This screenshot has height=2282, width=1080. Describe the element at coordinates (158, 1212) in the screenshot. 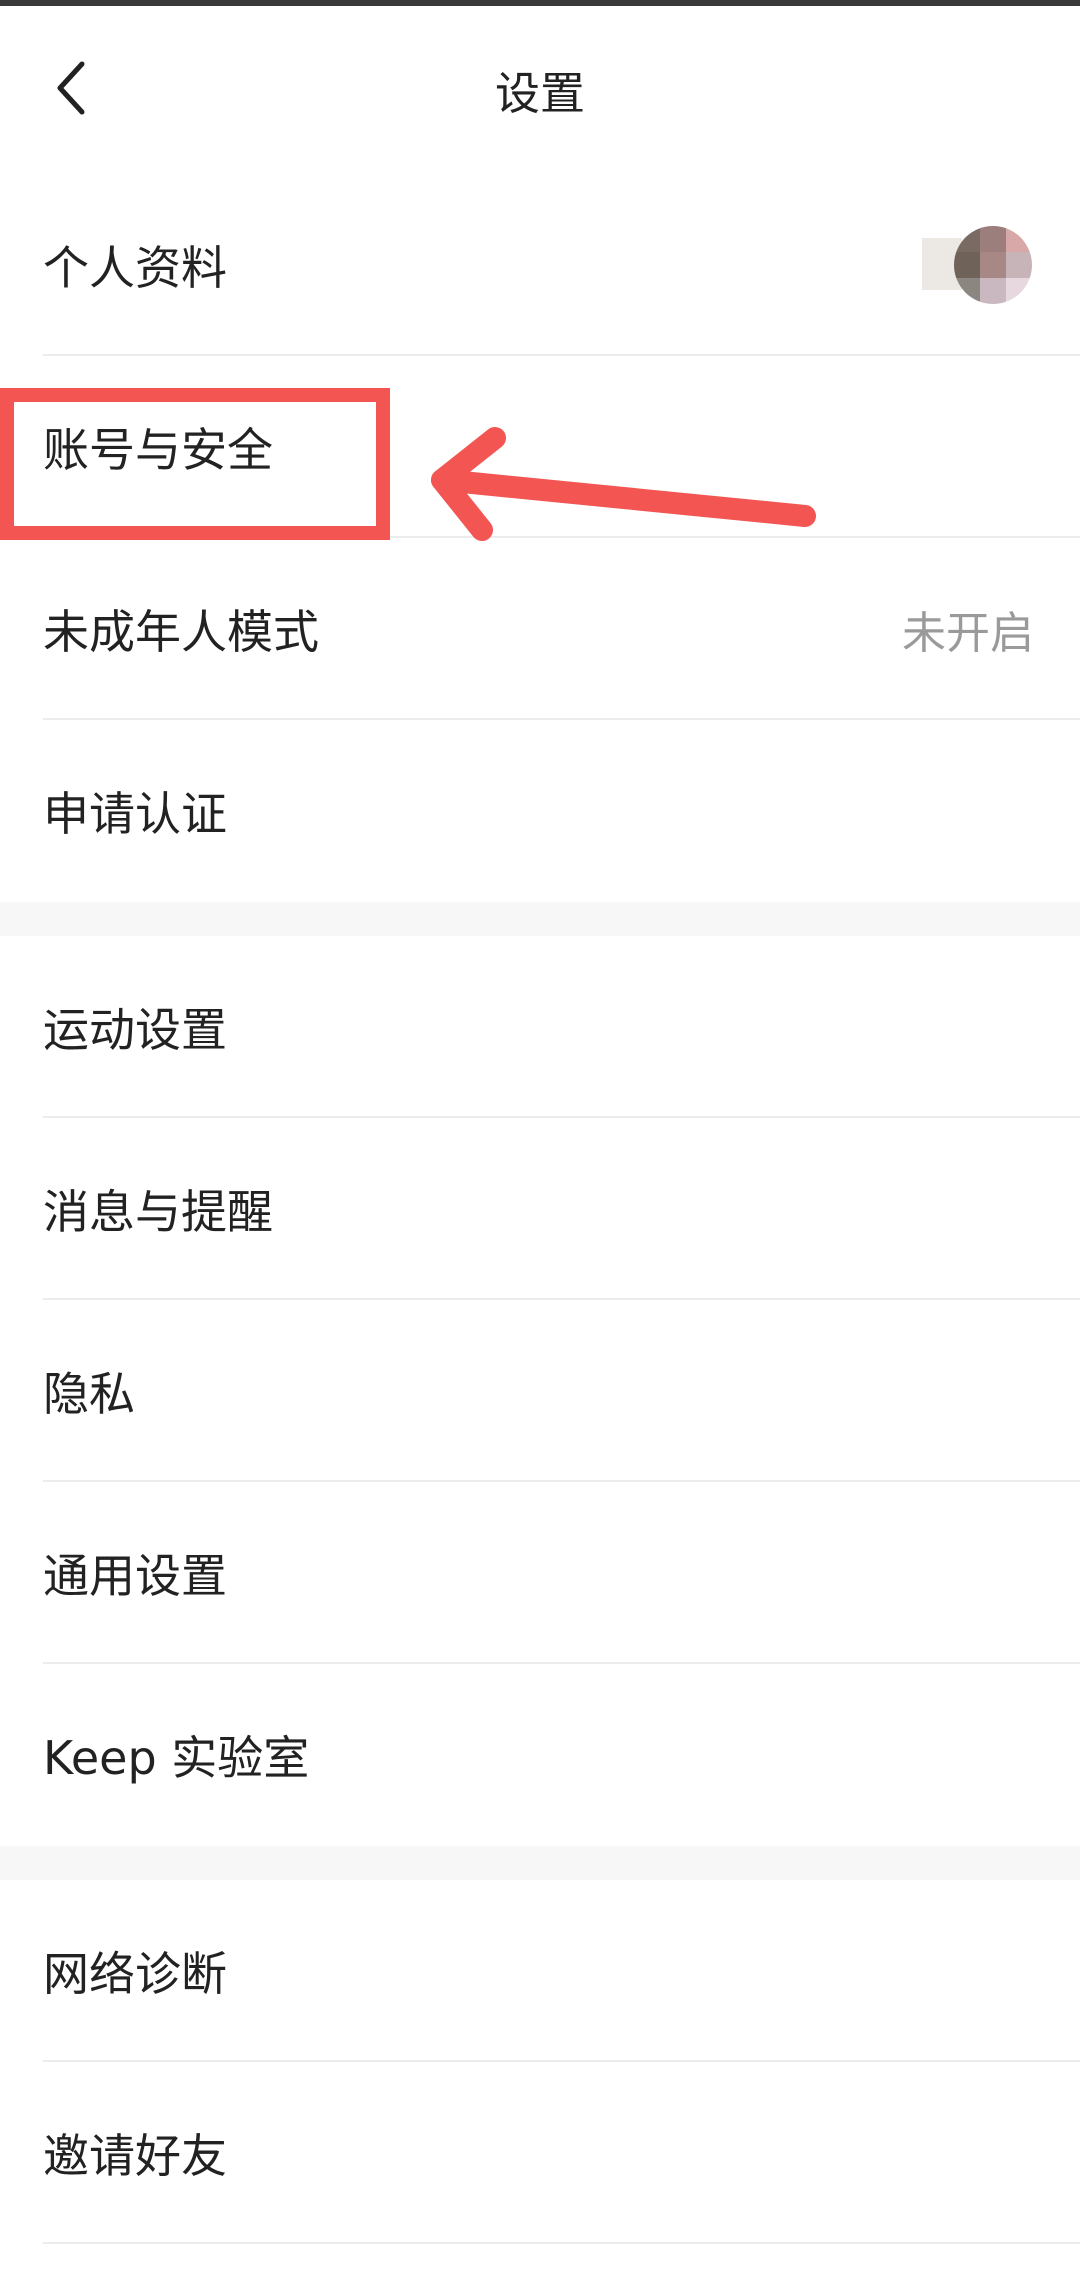

I see `settings-item-label: 消息与提醒` at that location.